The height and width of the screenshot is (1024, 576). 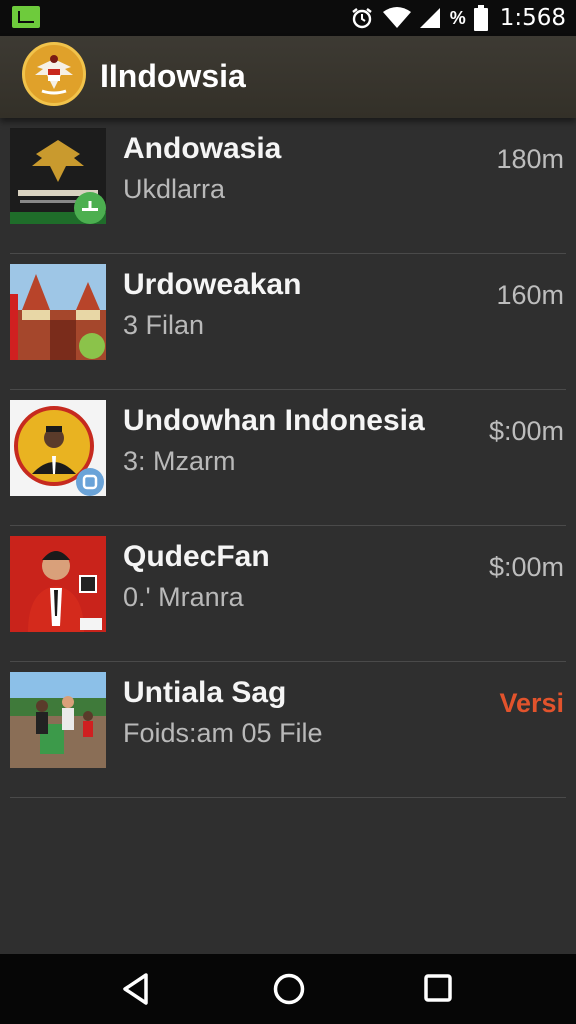 I want to click on list-item: Andowasia Ukdlarra 180m, so click(x=288, y=186).